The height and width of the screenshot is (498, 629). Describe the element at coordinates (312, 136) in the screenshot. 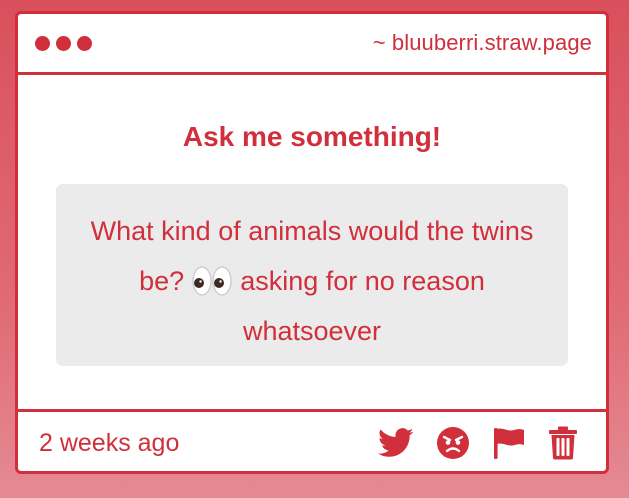

I see `page-title: Ask me something!` at that location.